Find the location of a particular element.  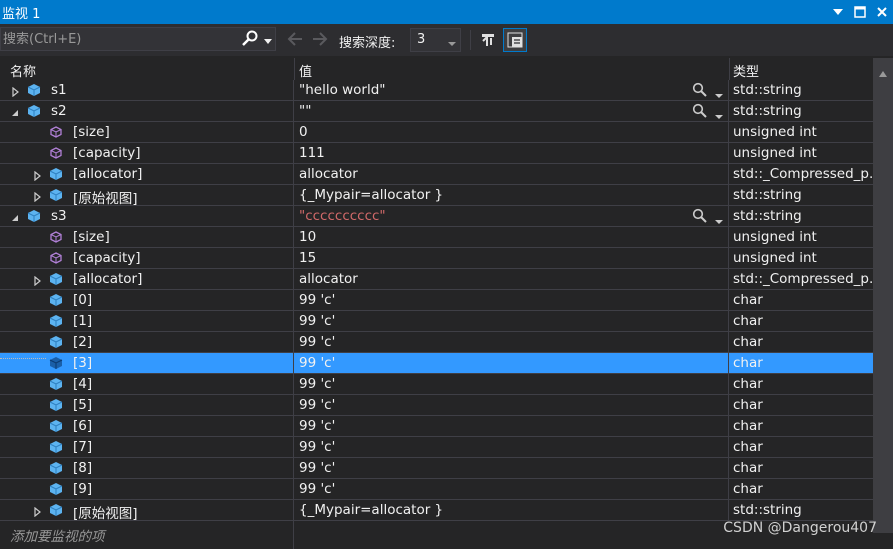

watch-row: [2] 99 'c' char is located at coordinates (436, 342).